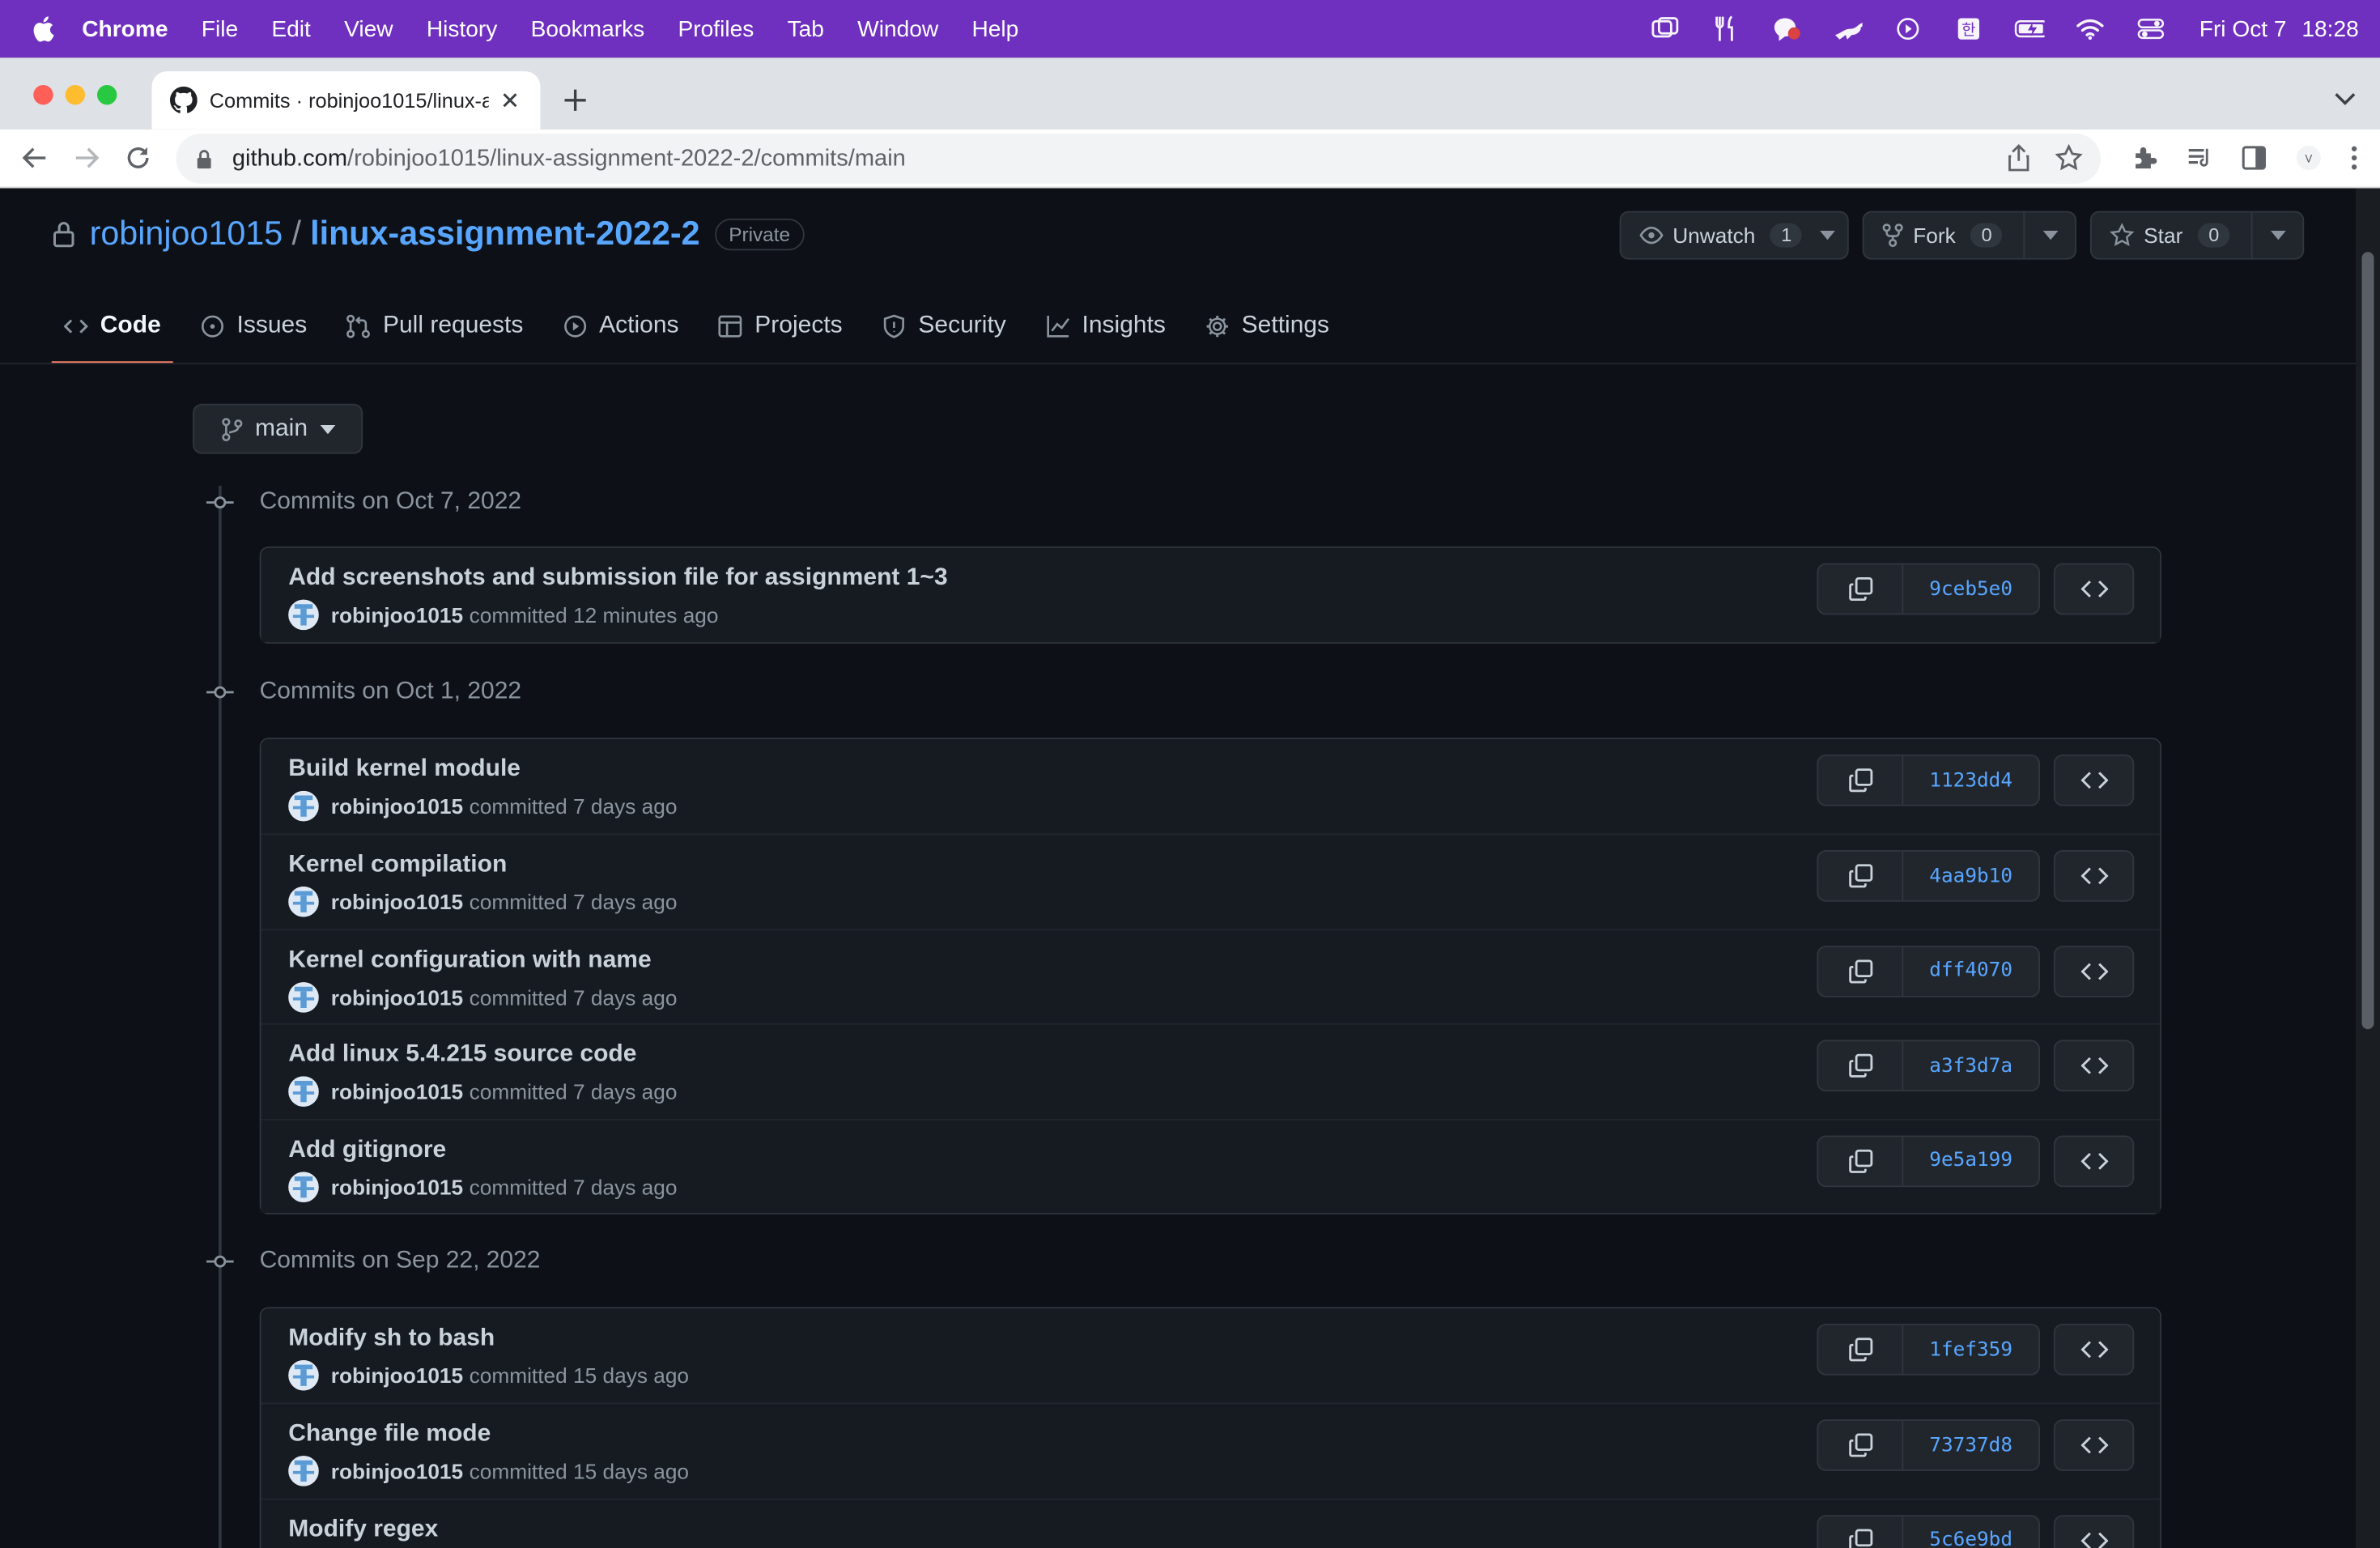  I want to click on commit-sha-link: 5c6e9bd, so click(1971, 1532).